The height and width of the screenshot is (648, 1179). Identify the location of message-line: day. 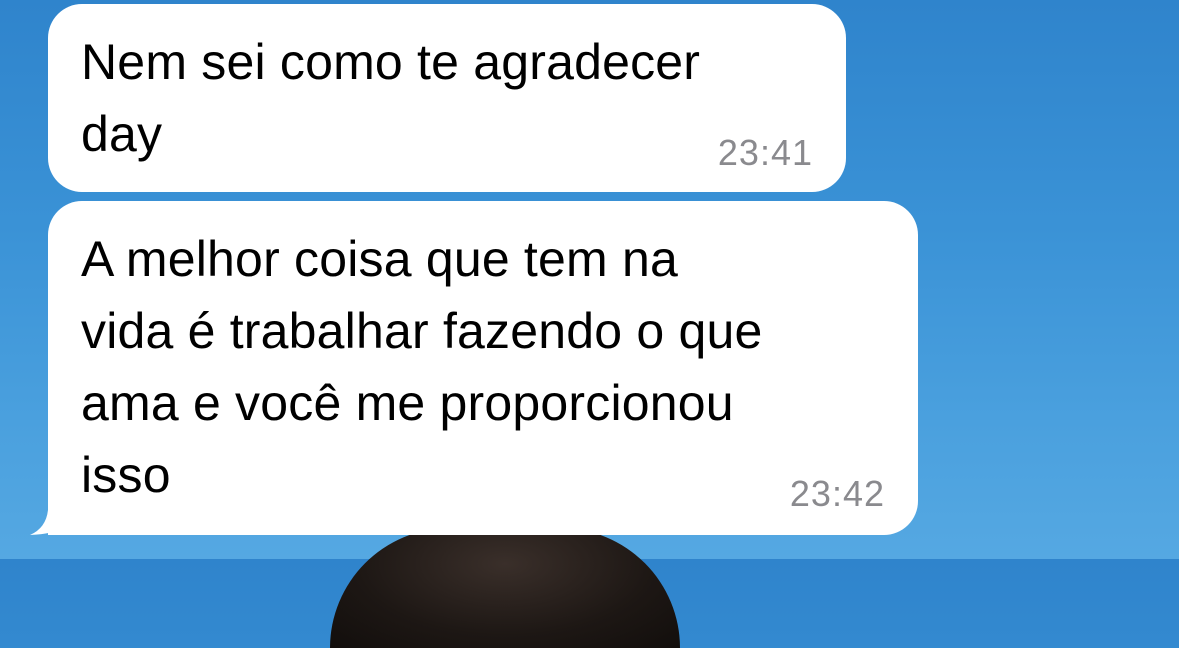
(122, 134).